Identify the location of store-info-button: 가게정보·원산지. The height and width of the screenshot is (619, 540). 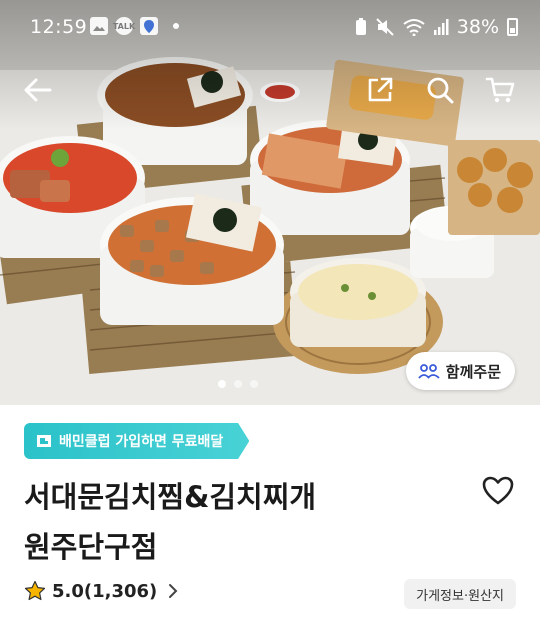
(460, 594).